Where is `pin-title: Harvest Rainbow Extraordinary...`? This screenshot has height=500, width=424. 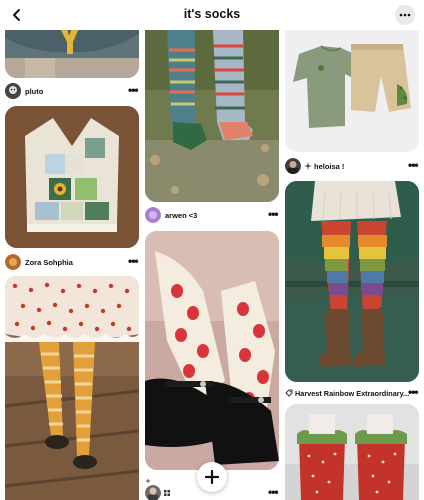 pin-title: Harvest Rainbow Extraordinary... is located at coordinates (347, 393).